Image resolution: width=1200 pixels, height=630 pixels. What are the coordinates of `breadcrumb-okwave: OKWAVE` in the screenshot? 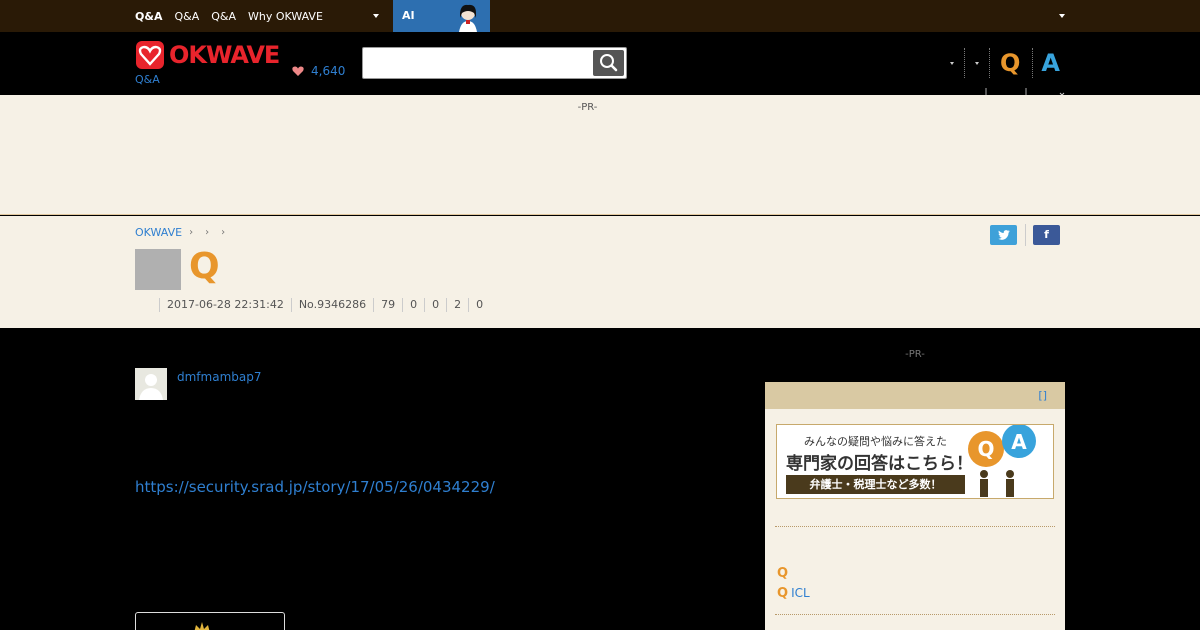 It's located at (158, 232).